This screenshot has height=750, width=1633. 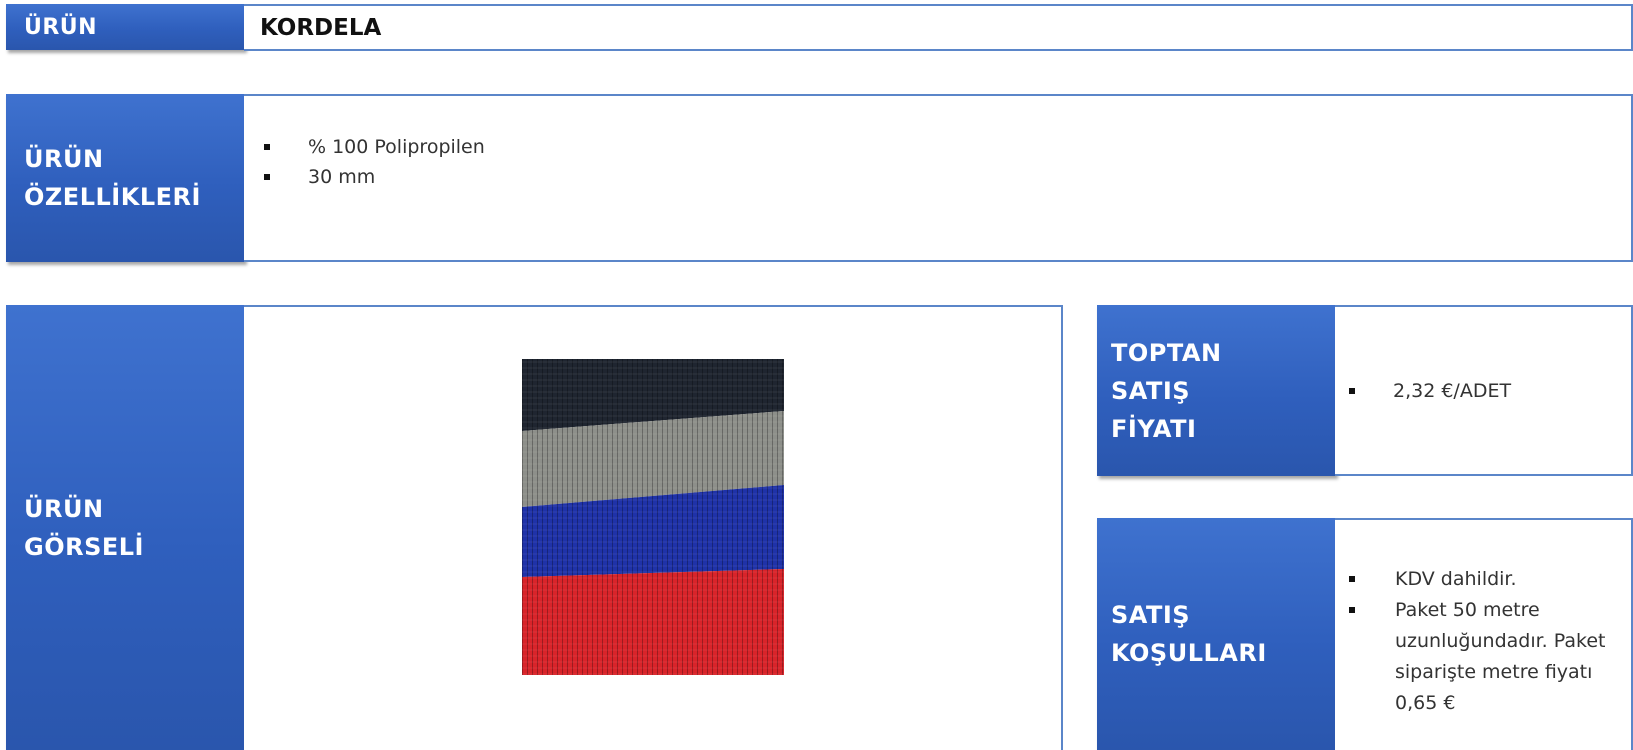 I want to click on wholesale-label-line-1: TOPTAN, so click(x=1166, y=352).